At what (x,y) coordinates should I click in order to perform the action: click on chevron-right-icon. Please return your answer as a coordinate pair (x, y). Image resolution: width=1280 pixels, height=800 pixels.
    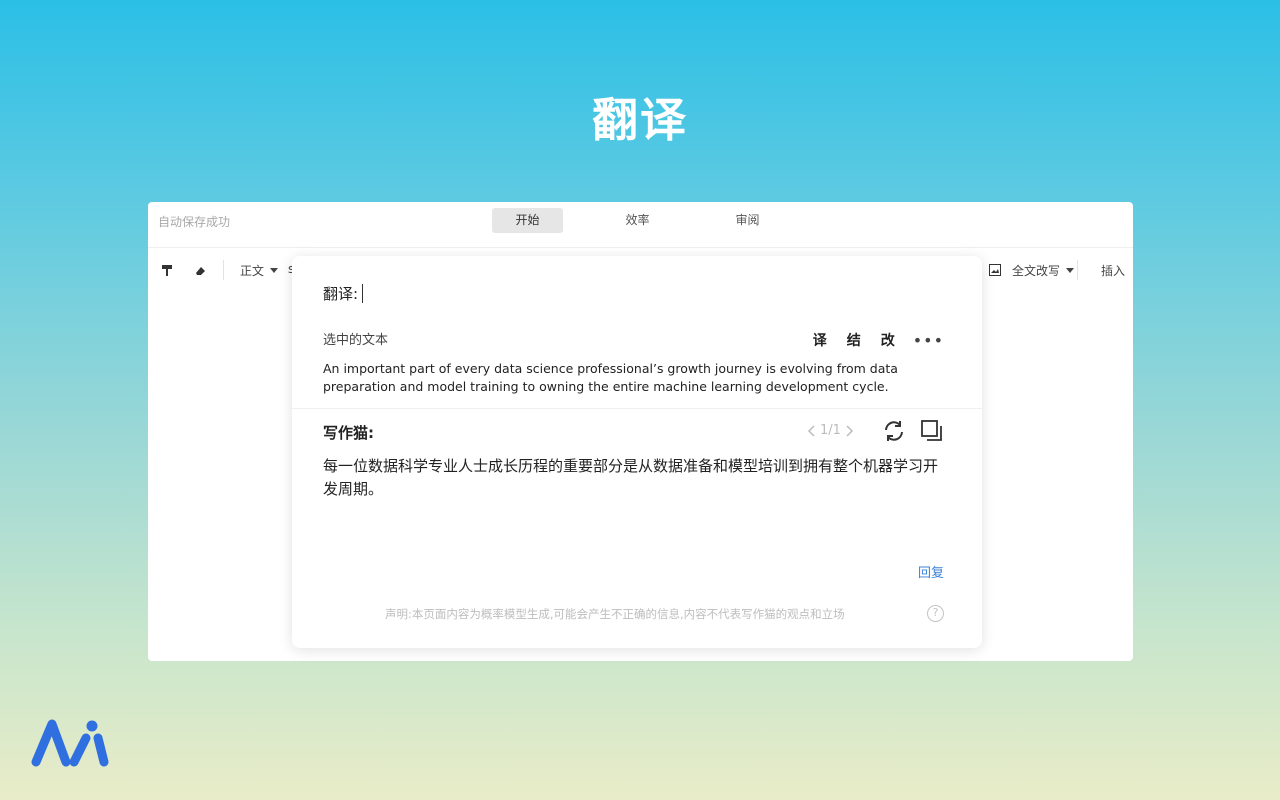
    Looking at the image, I should click on (850, 430).